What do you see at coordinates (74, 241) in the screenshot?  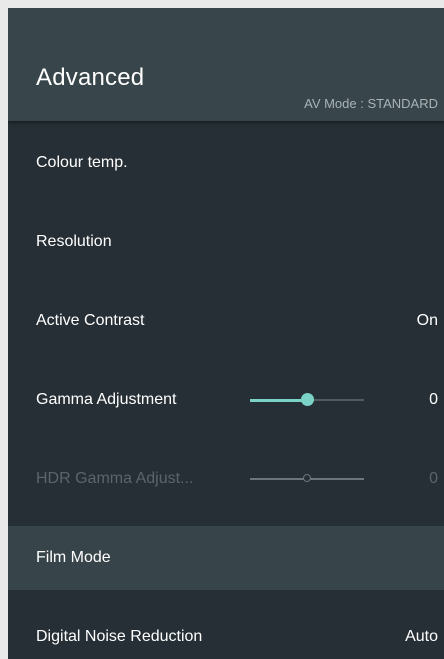 I see `menu-item-label: Resolution` at bounding box center [74, 241].